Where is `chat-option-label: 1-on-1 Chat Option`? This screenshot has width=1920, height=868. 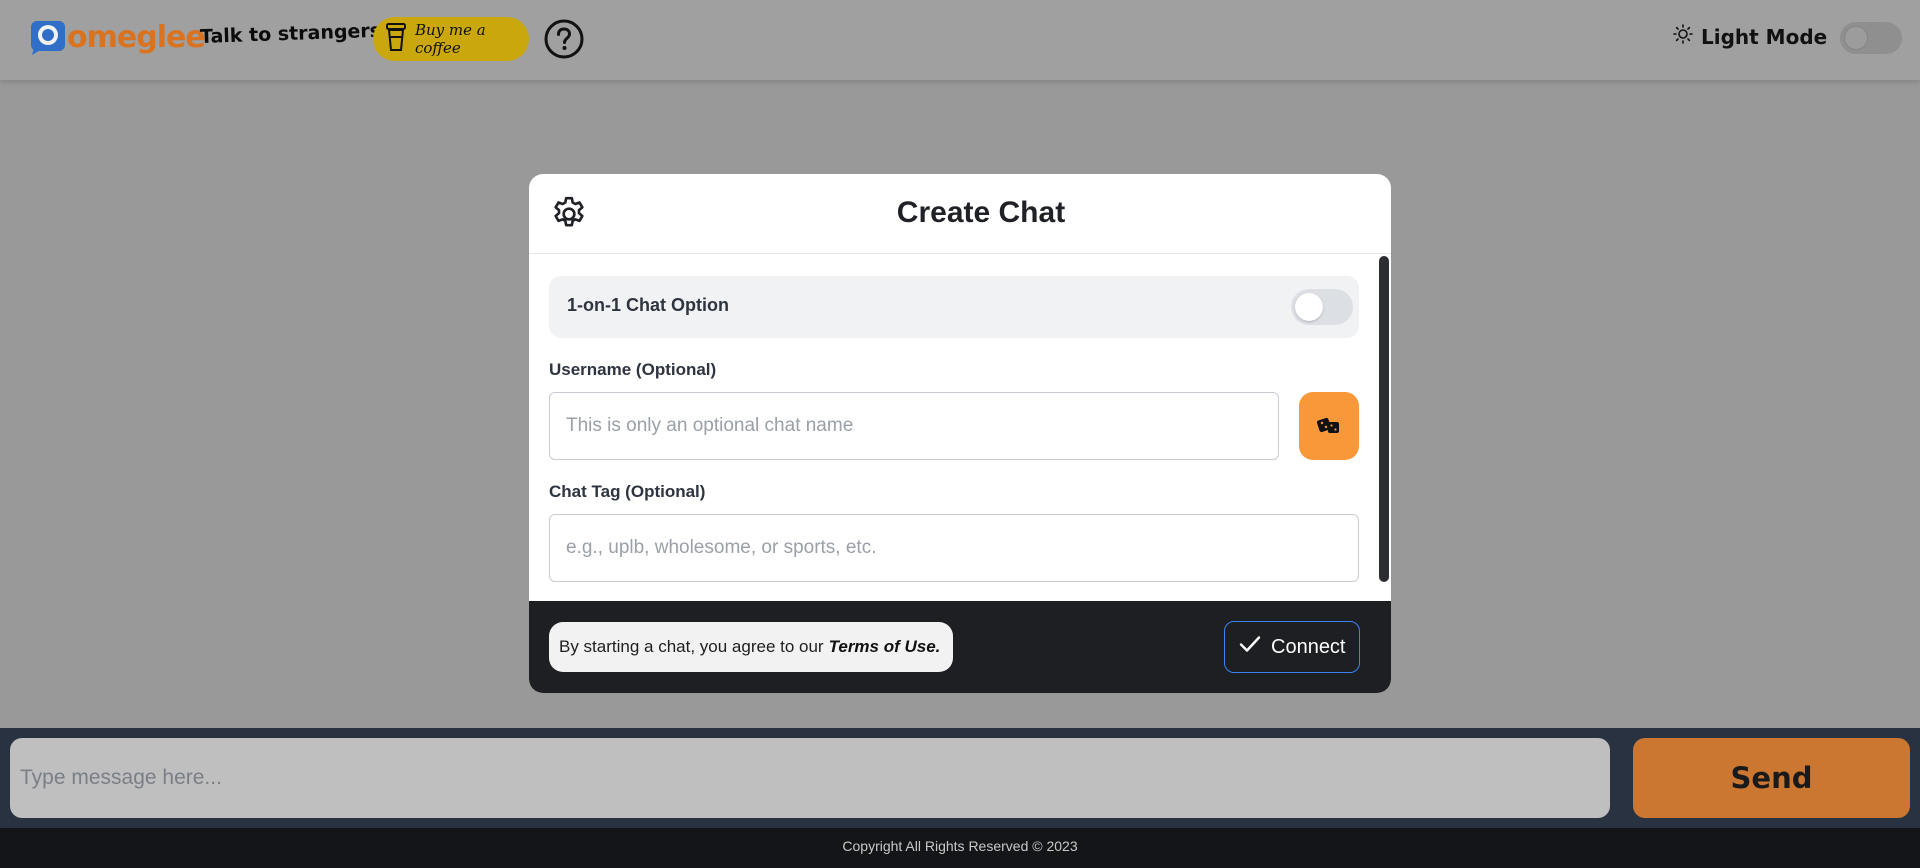 chat-option-label: 1-on-1 Chat Option is located at coordinates (648, 305).